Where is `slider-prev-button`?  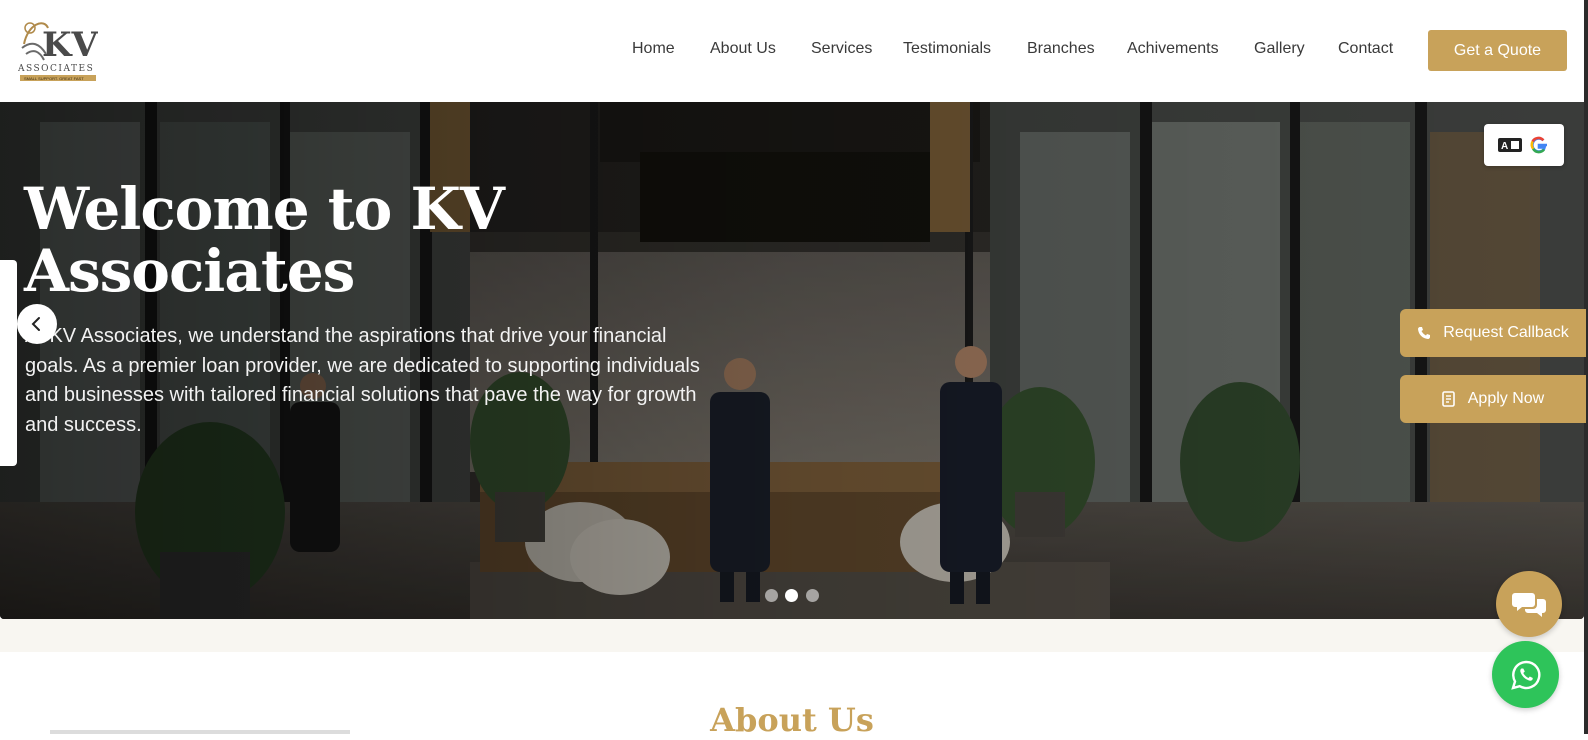 slider-prev-button is located at coordinates (37, 324).